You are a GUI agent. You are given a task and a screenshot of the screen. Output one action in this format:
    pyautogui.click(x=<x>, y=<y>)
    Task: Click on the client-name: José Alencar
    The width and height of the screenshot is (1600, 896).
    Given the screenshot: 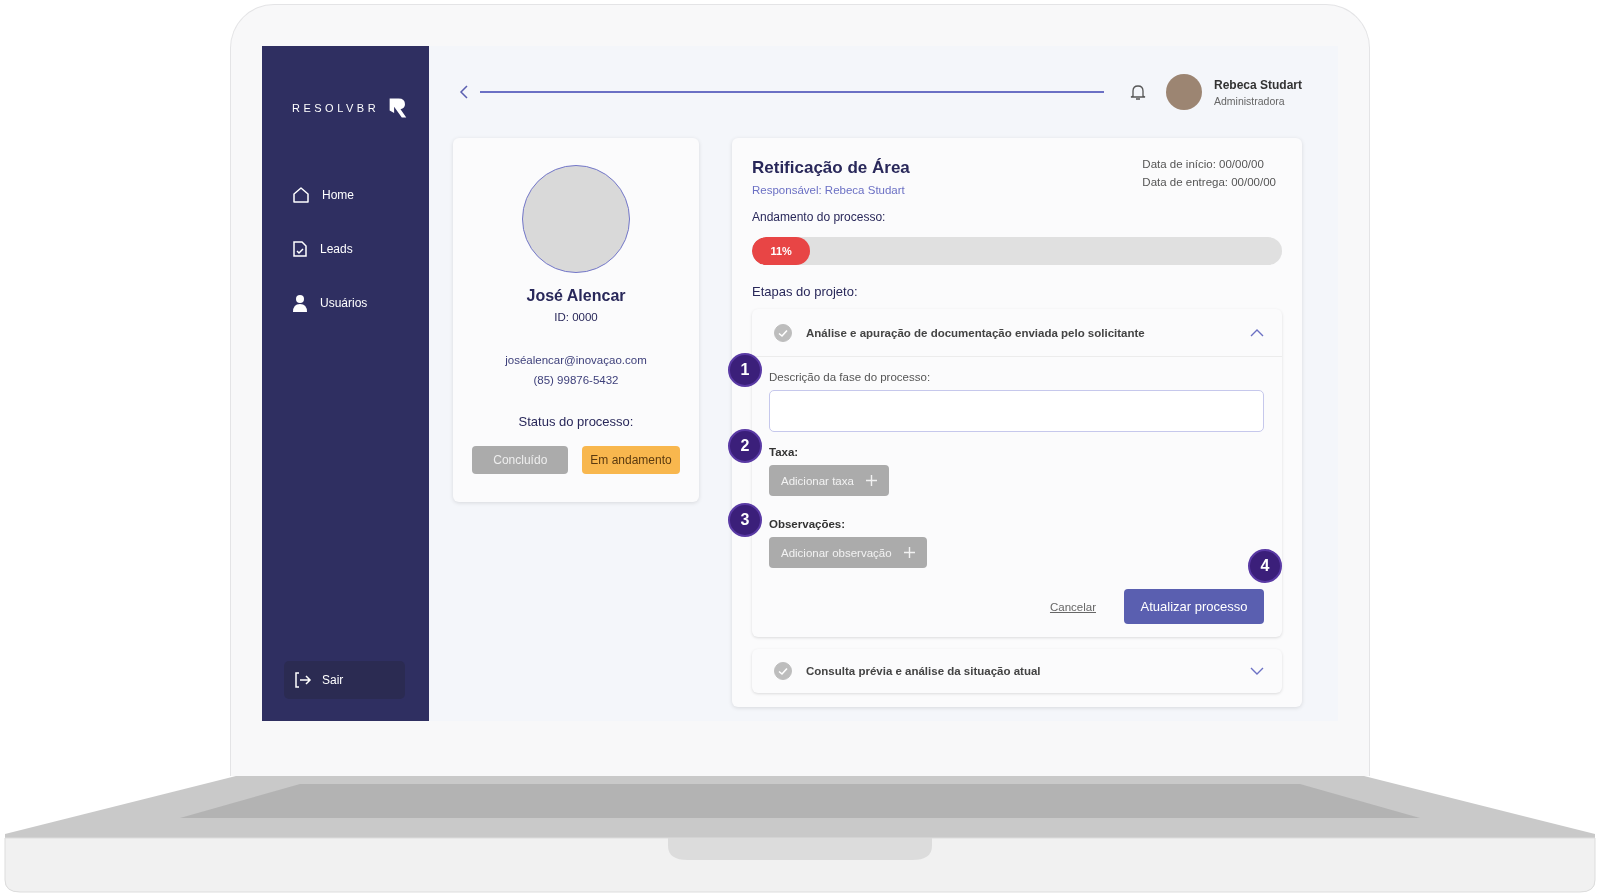 What is the action you would take?
    pyautogui.click(x=576, y=296)
    